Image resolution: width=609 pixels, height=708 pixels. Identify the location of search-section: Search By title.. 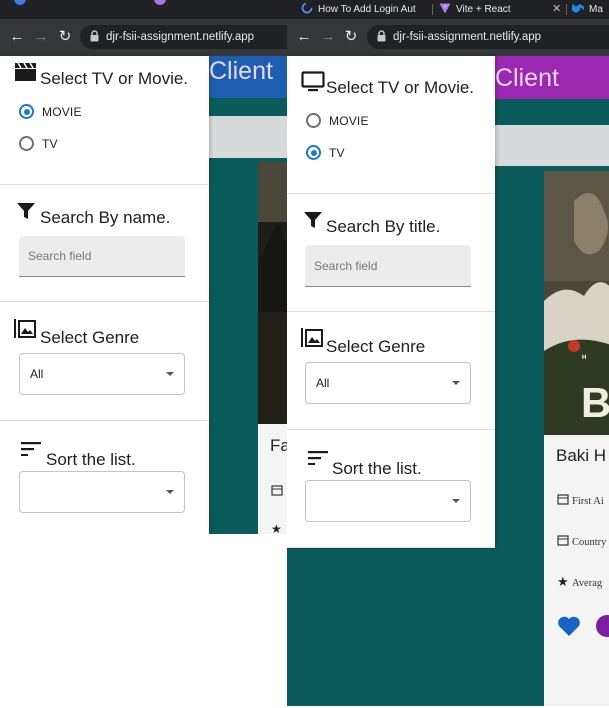
(391, 252).